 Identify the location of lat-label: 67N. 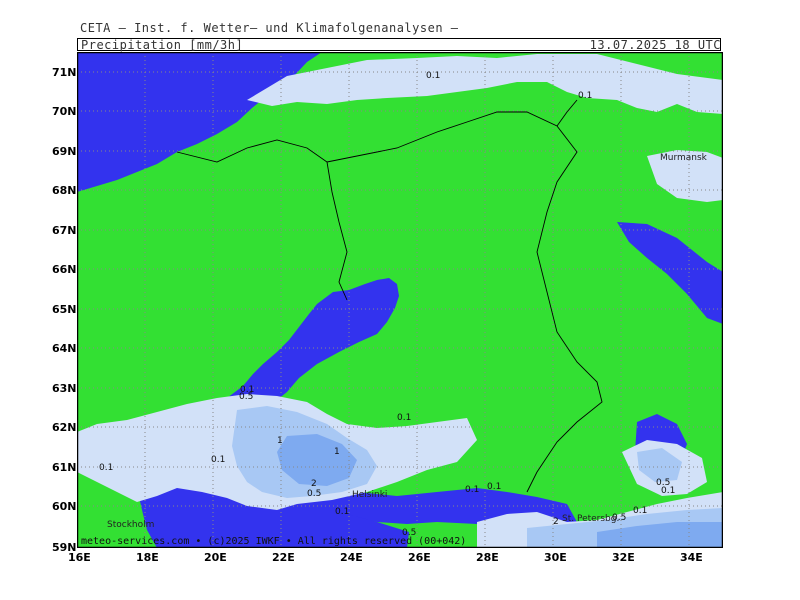
(64, 230).